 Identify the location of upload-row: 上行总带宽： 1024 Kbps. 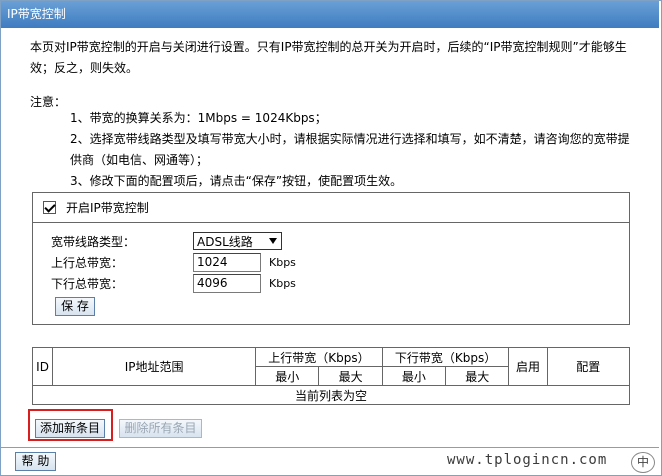
(173, 262).